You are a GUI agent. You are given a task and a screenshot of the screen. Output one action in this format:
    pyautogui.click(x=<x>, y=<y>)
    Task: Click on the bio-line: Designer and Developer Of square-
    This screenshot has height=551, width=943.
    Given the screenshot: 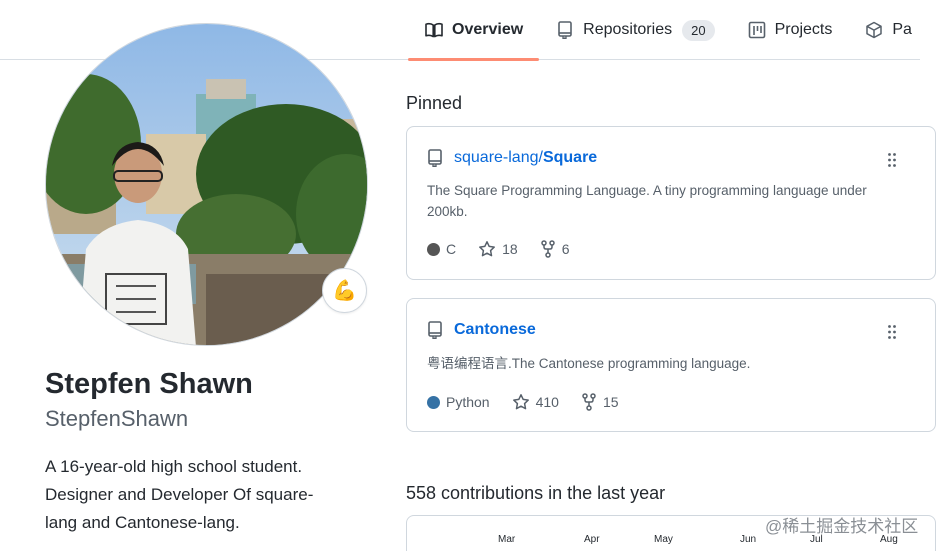 What is the action you would take?
    pyautogui.click(x=179, y=494)
    